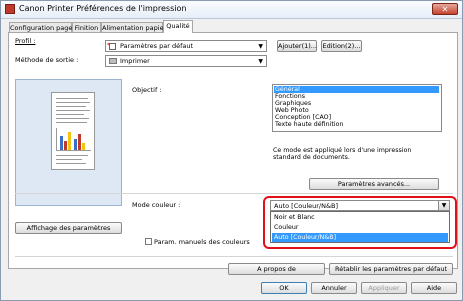 This screenshot has height=301, width=463. Describe the element at coordinates (156, 205) in the screenshot. I see `color-mode-label: Mode couleur :` at that location.